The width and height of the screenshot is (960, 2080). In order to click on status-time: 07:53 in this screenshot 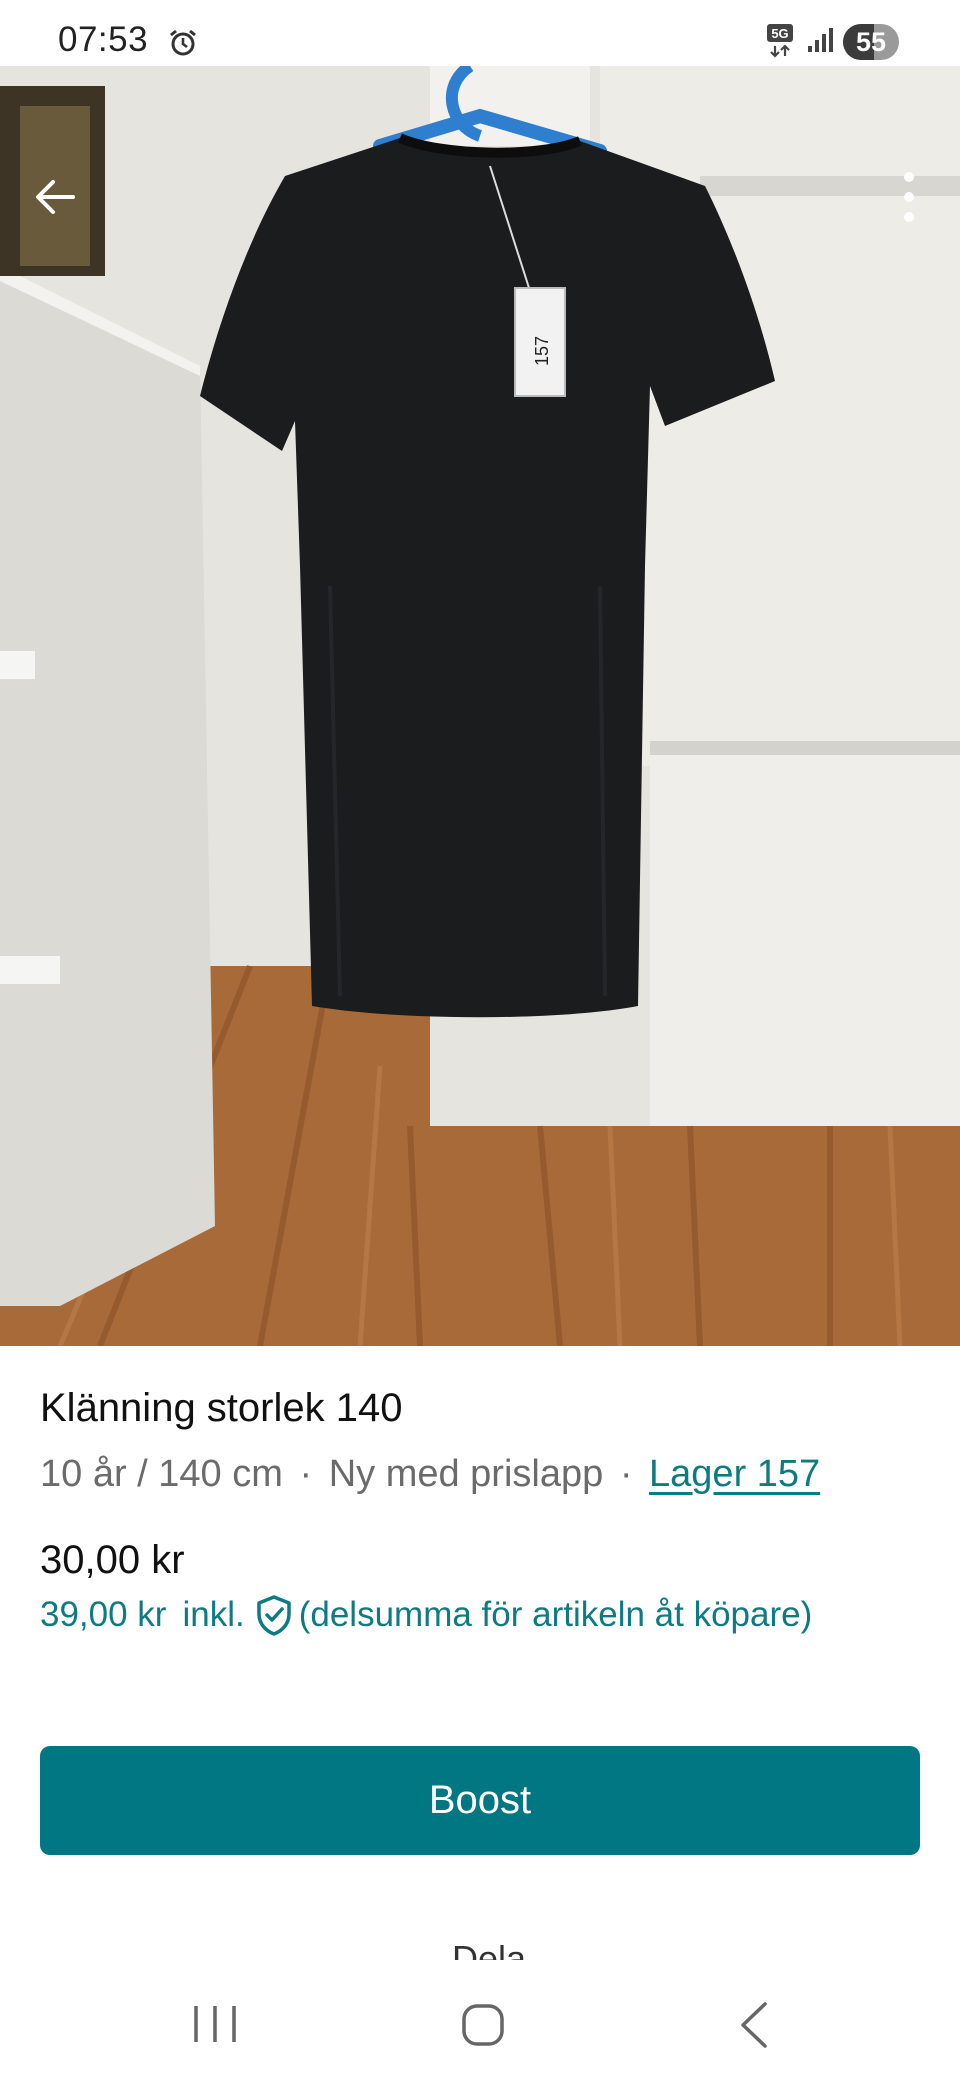, I will do `click(103, 39)`.